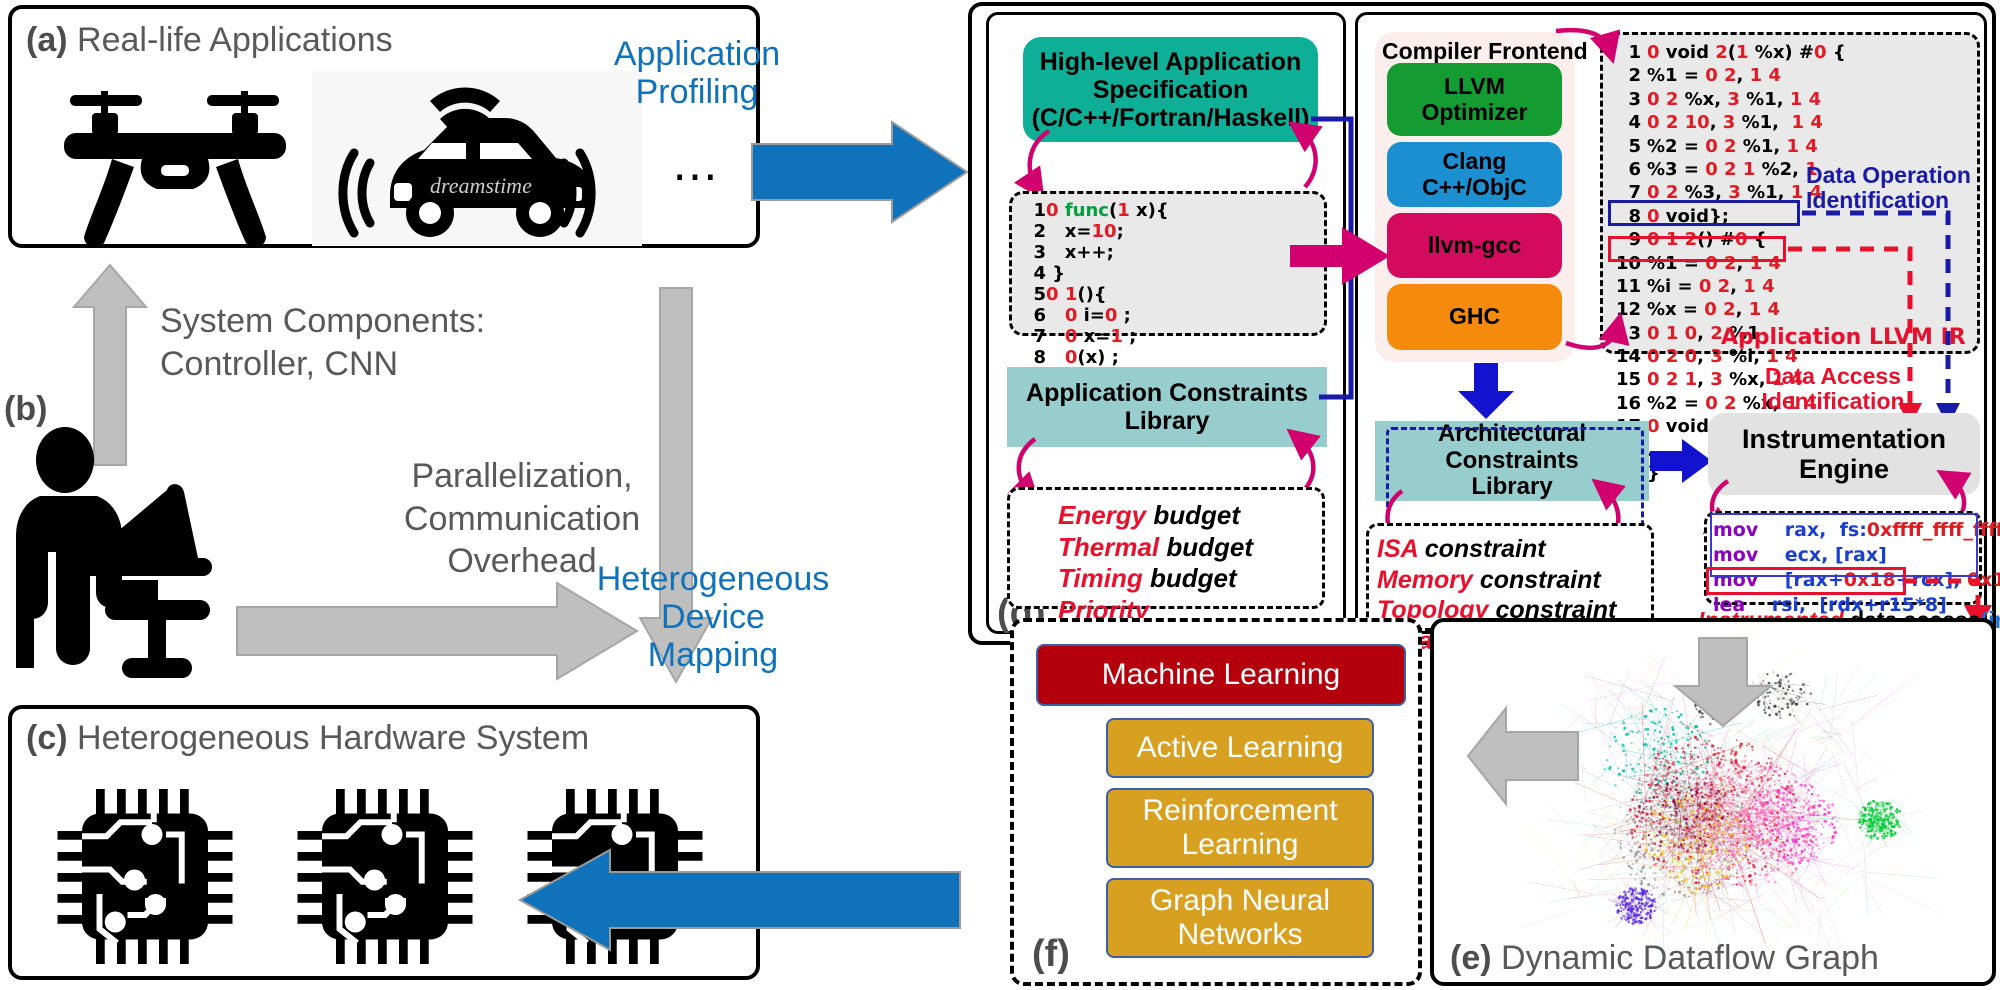  What do you see at coordinates (1474, 174) in the screenshot?
I see `stage-clang: Clang C++/ObjC` at bounding box center [1474, 174].